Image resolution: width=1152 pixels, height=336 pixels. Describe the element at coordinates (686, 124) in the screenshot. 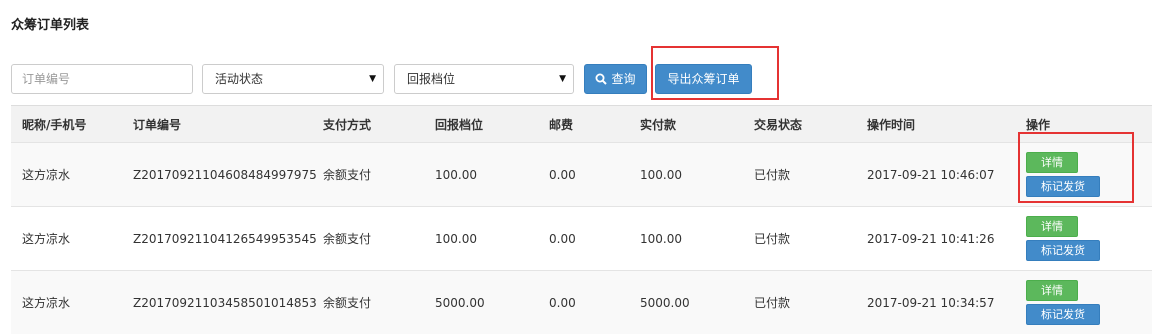

I see `column-header-paid: 实付款` at that location.